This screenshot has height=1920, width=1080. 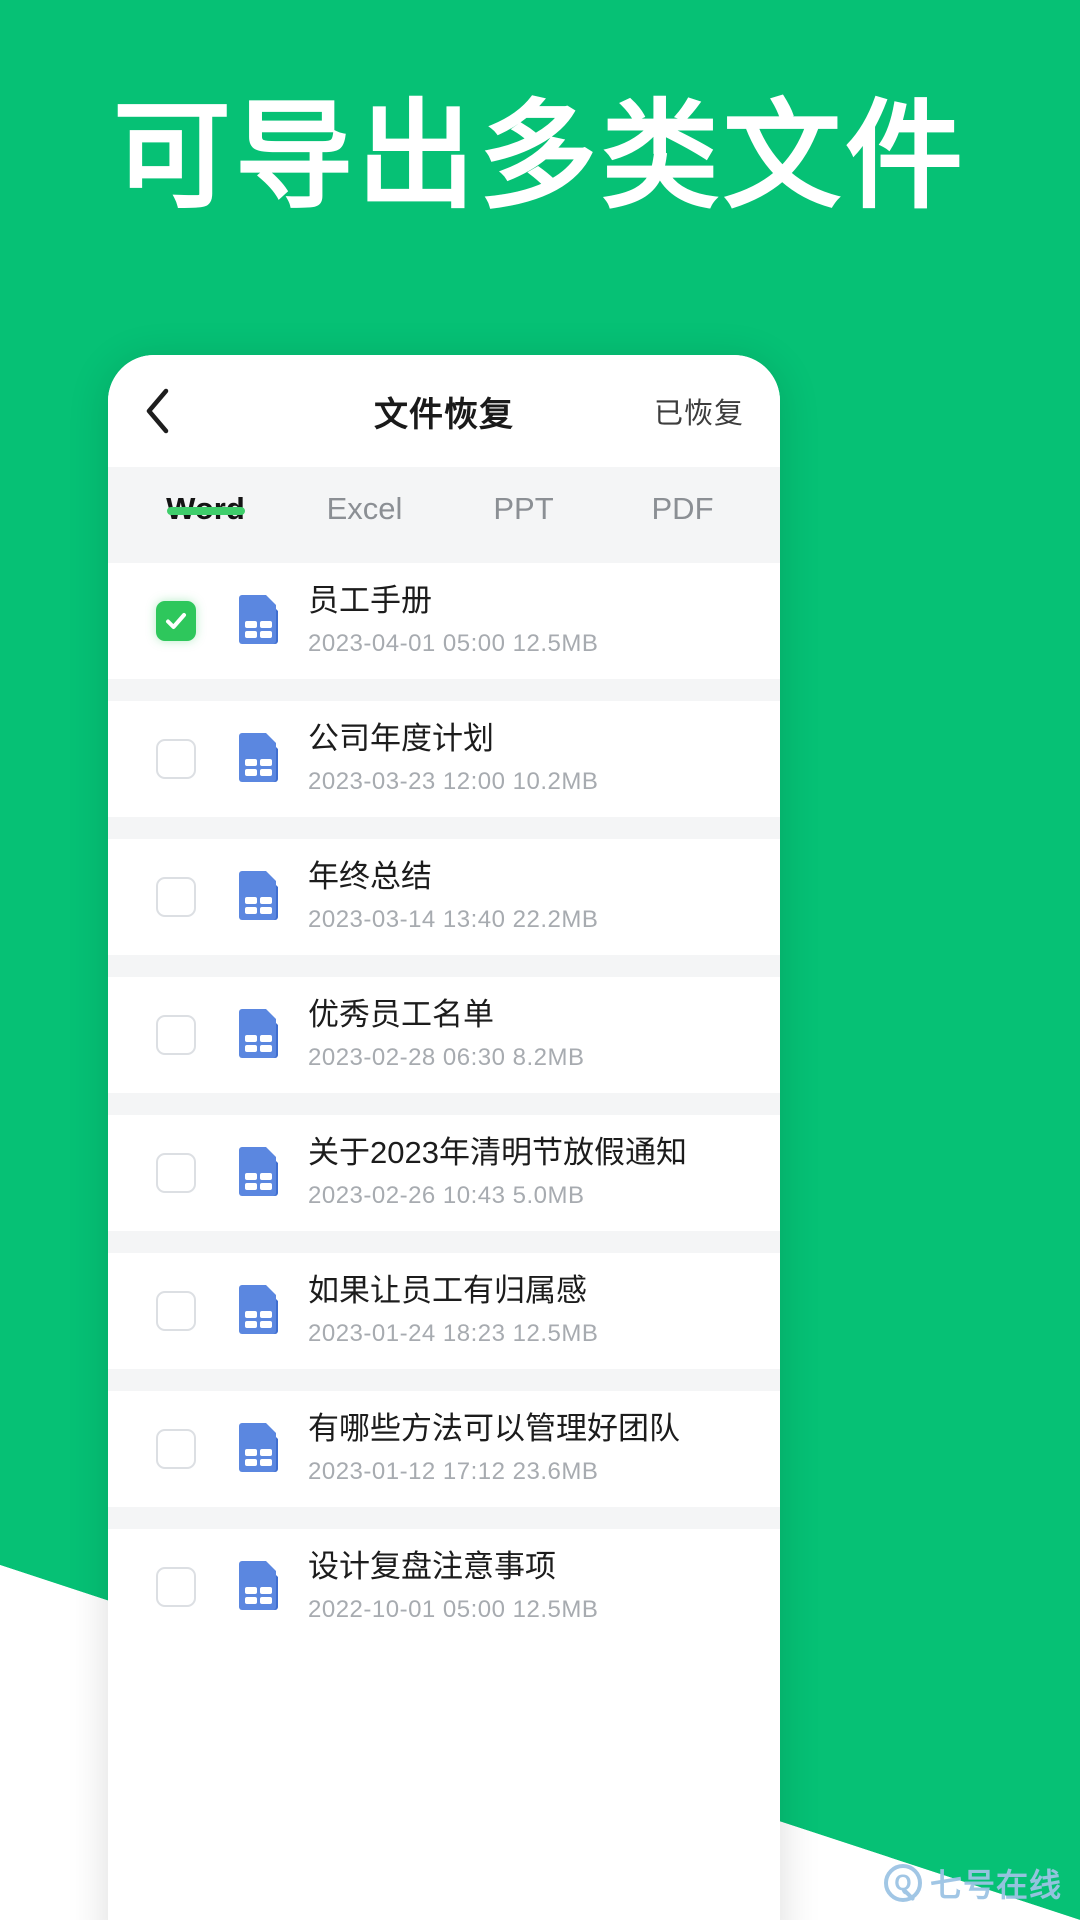 I want to click on q-circle-icon: Q, so click(x=902, y=1883).